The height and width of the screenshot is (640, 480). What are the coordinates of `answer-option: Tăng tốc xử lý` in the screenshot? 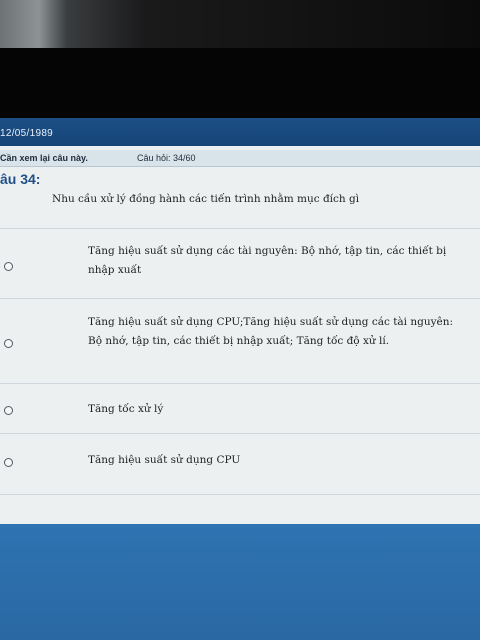 It's located at (240, 408).